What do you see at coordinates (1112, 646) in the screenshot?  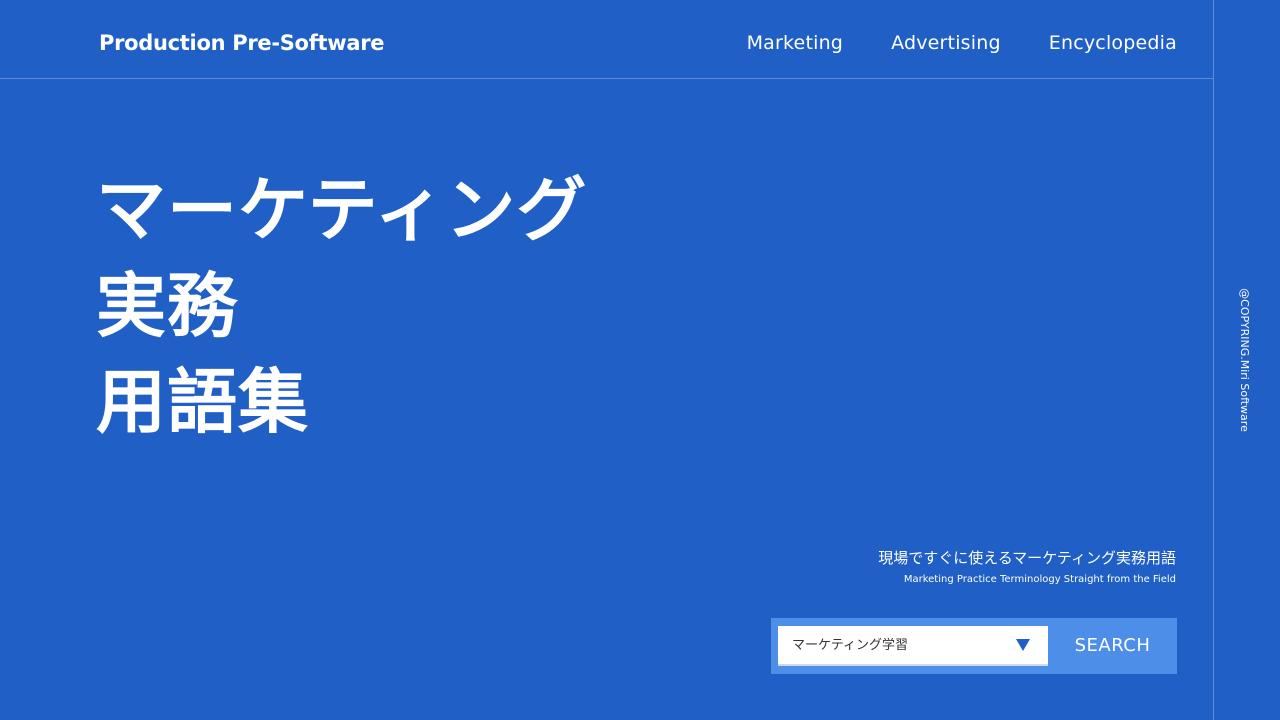 I see `search-button: SEARCH` at bounding box center [1112, 646].